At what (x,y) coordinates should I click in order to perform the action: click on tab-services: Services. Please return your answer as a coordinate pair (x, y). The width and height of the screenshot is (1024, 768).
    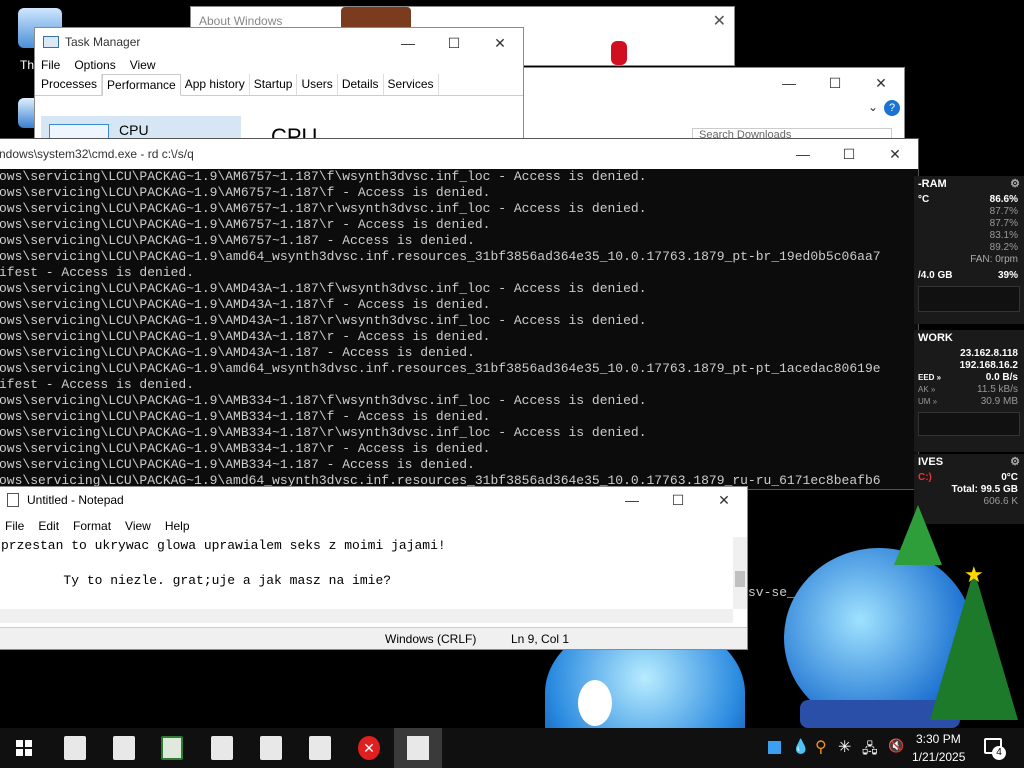
    Looking at the image, I should click on (411, 84).